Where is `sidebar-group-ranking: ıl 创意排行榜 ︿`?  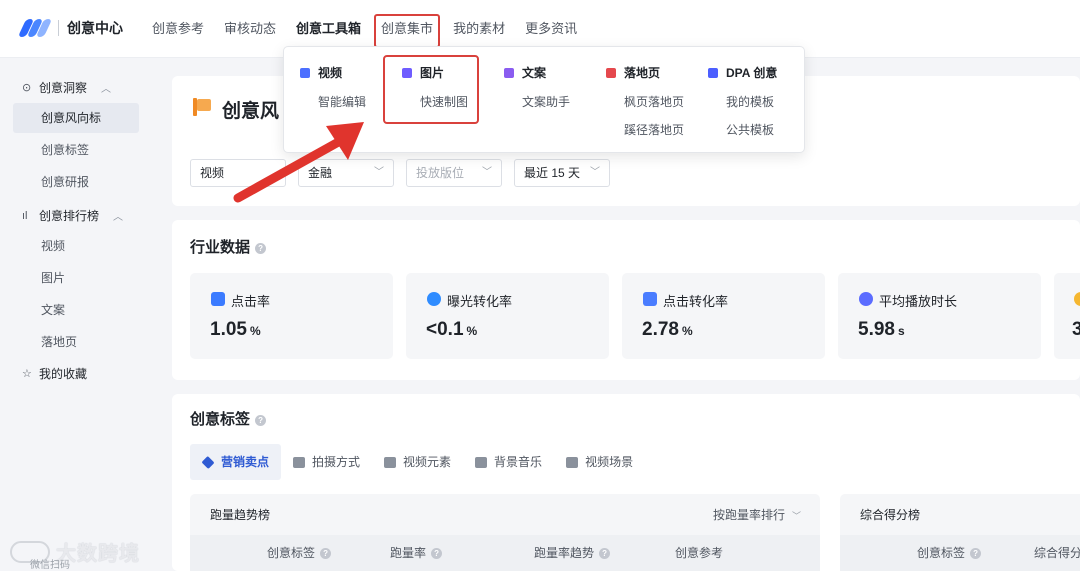
sidebar-group-ranking: ıl 创意排行榜 ︿ is located at coordinates (72, 215).